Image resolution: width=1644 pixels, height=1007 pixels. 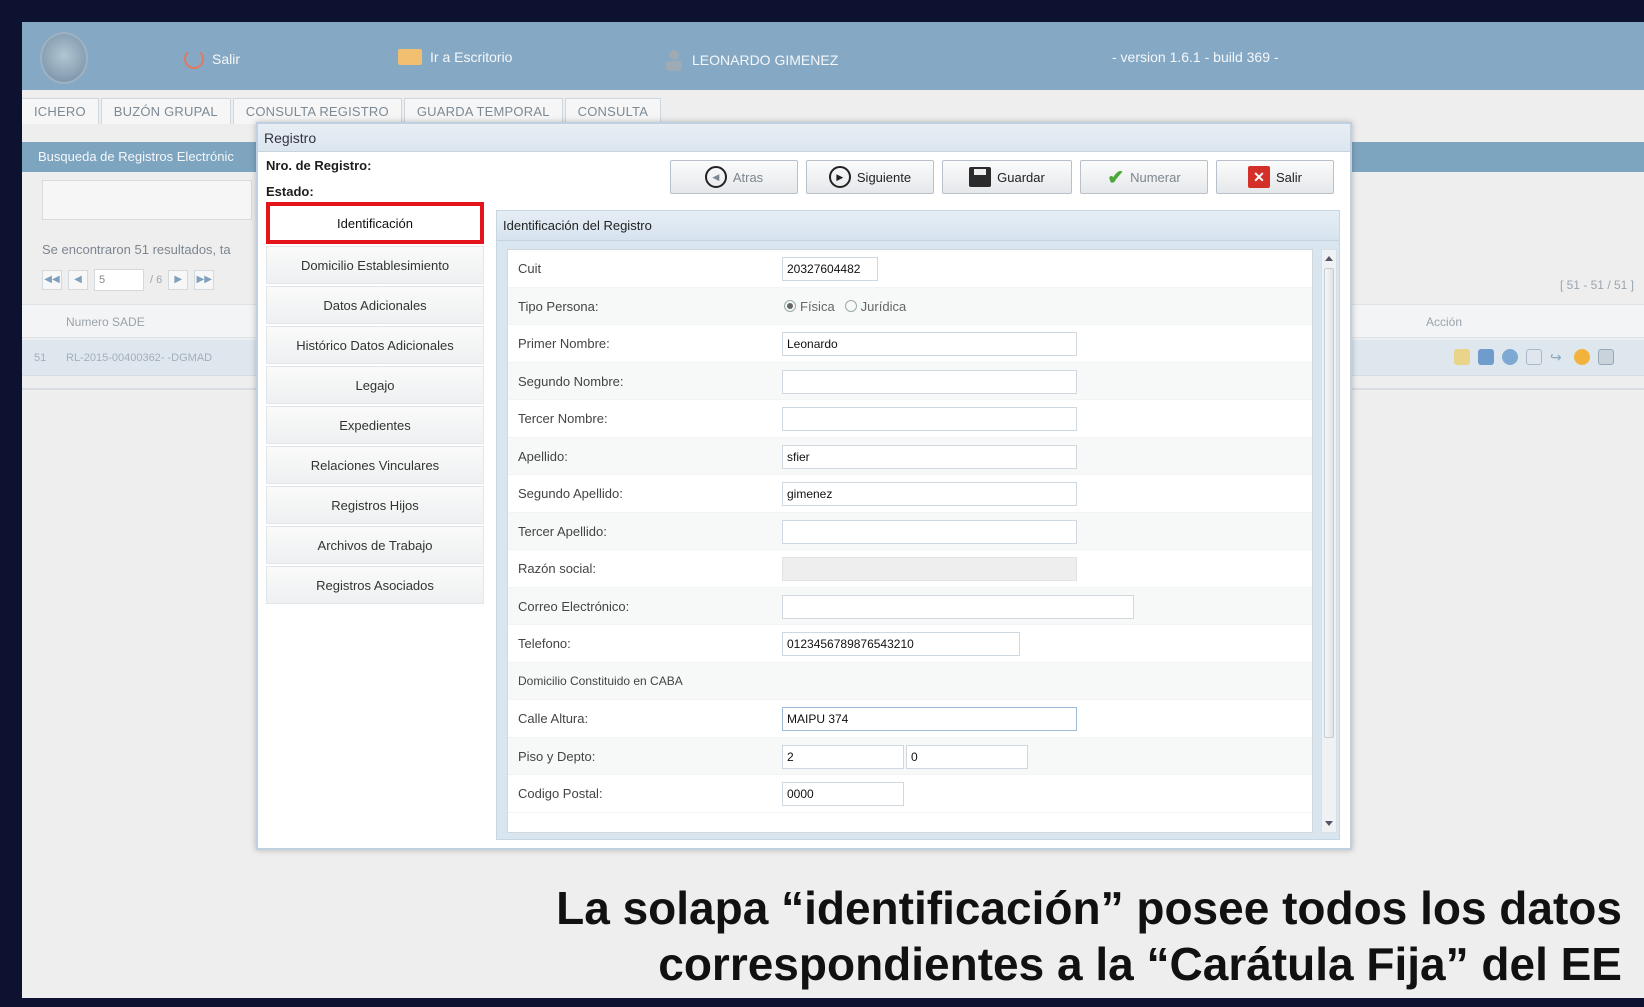 I want to click on salir-button: ✕ Salir, so click(x=1275, y=177).